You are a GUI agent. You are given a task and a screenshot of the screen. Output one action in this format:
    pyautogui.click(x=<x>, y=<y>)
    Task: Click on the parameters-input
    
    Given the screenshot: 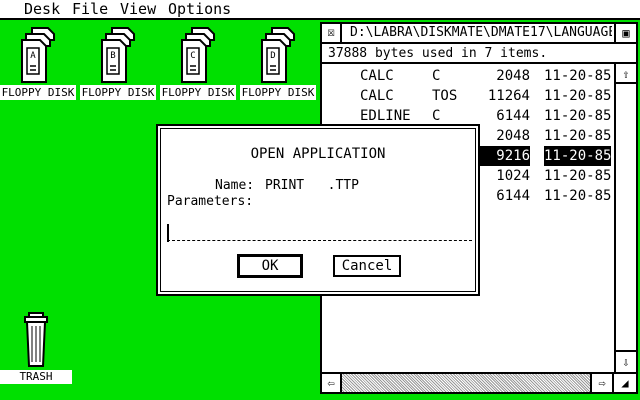 What is the action you would take?
    pyautogui.click(x=319, y=233)
    